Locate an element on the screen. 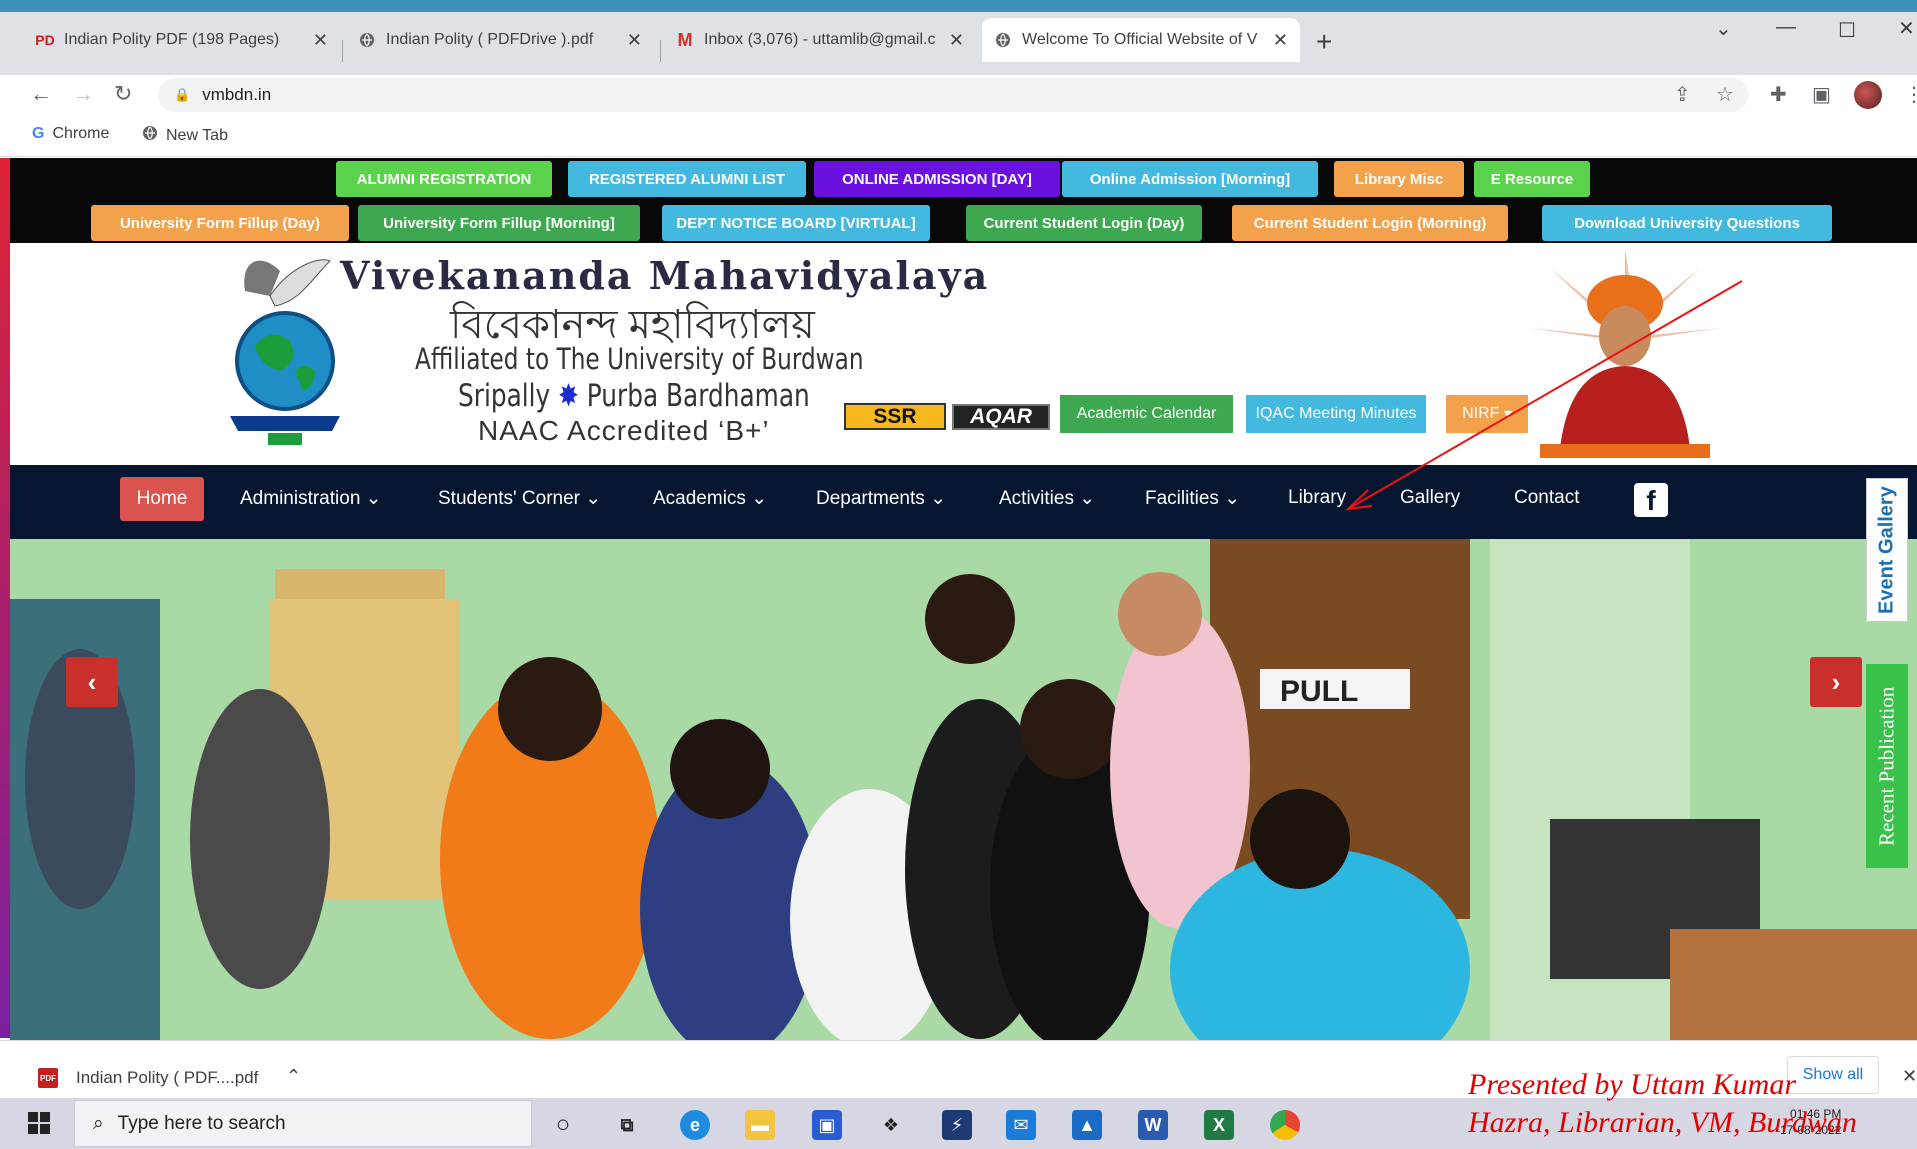  chevron-up-icon: ⌃ is located at coordinates (293, 1076).